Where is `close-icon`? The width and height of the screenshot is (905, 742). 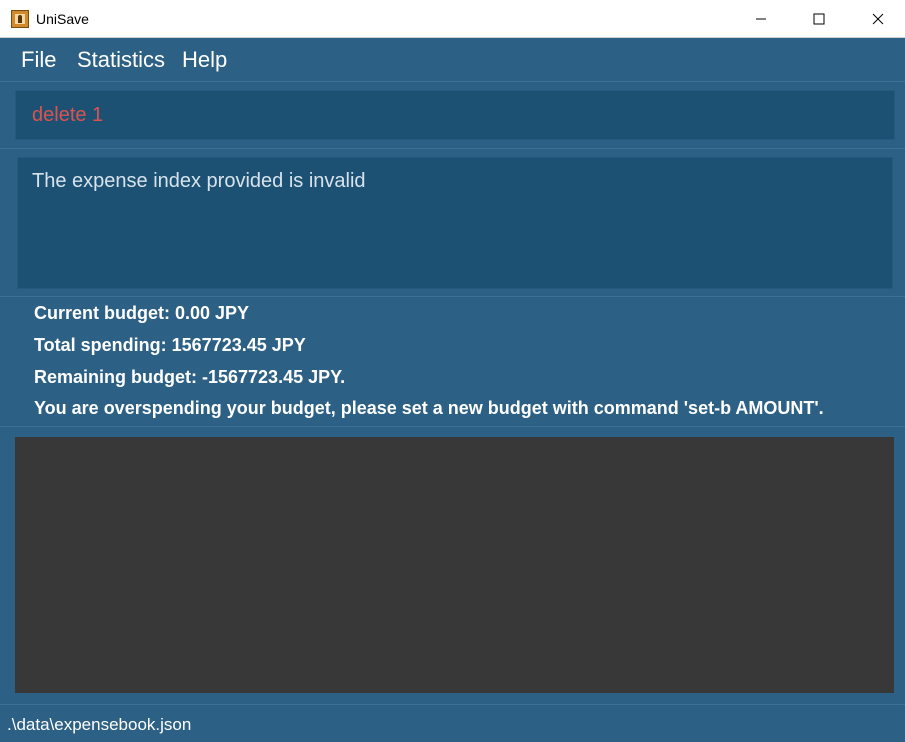 close-icon is located at coordinates (878, 19).